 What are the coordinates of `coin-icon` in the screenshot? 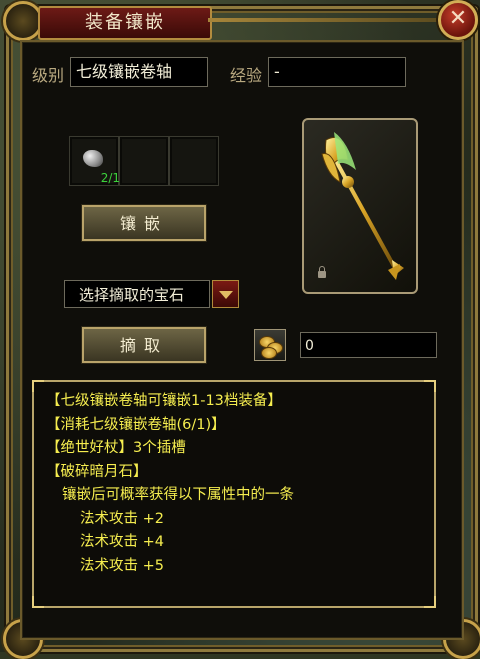 It's located at (269, 353).